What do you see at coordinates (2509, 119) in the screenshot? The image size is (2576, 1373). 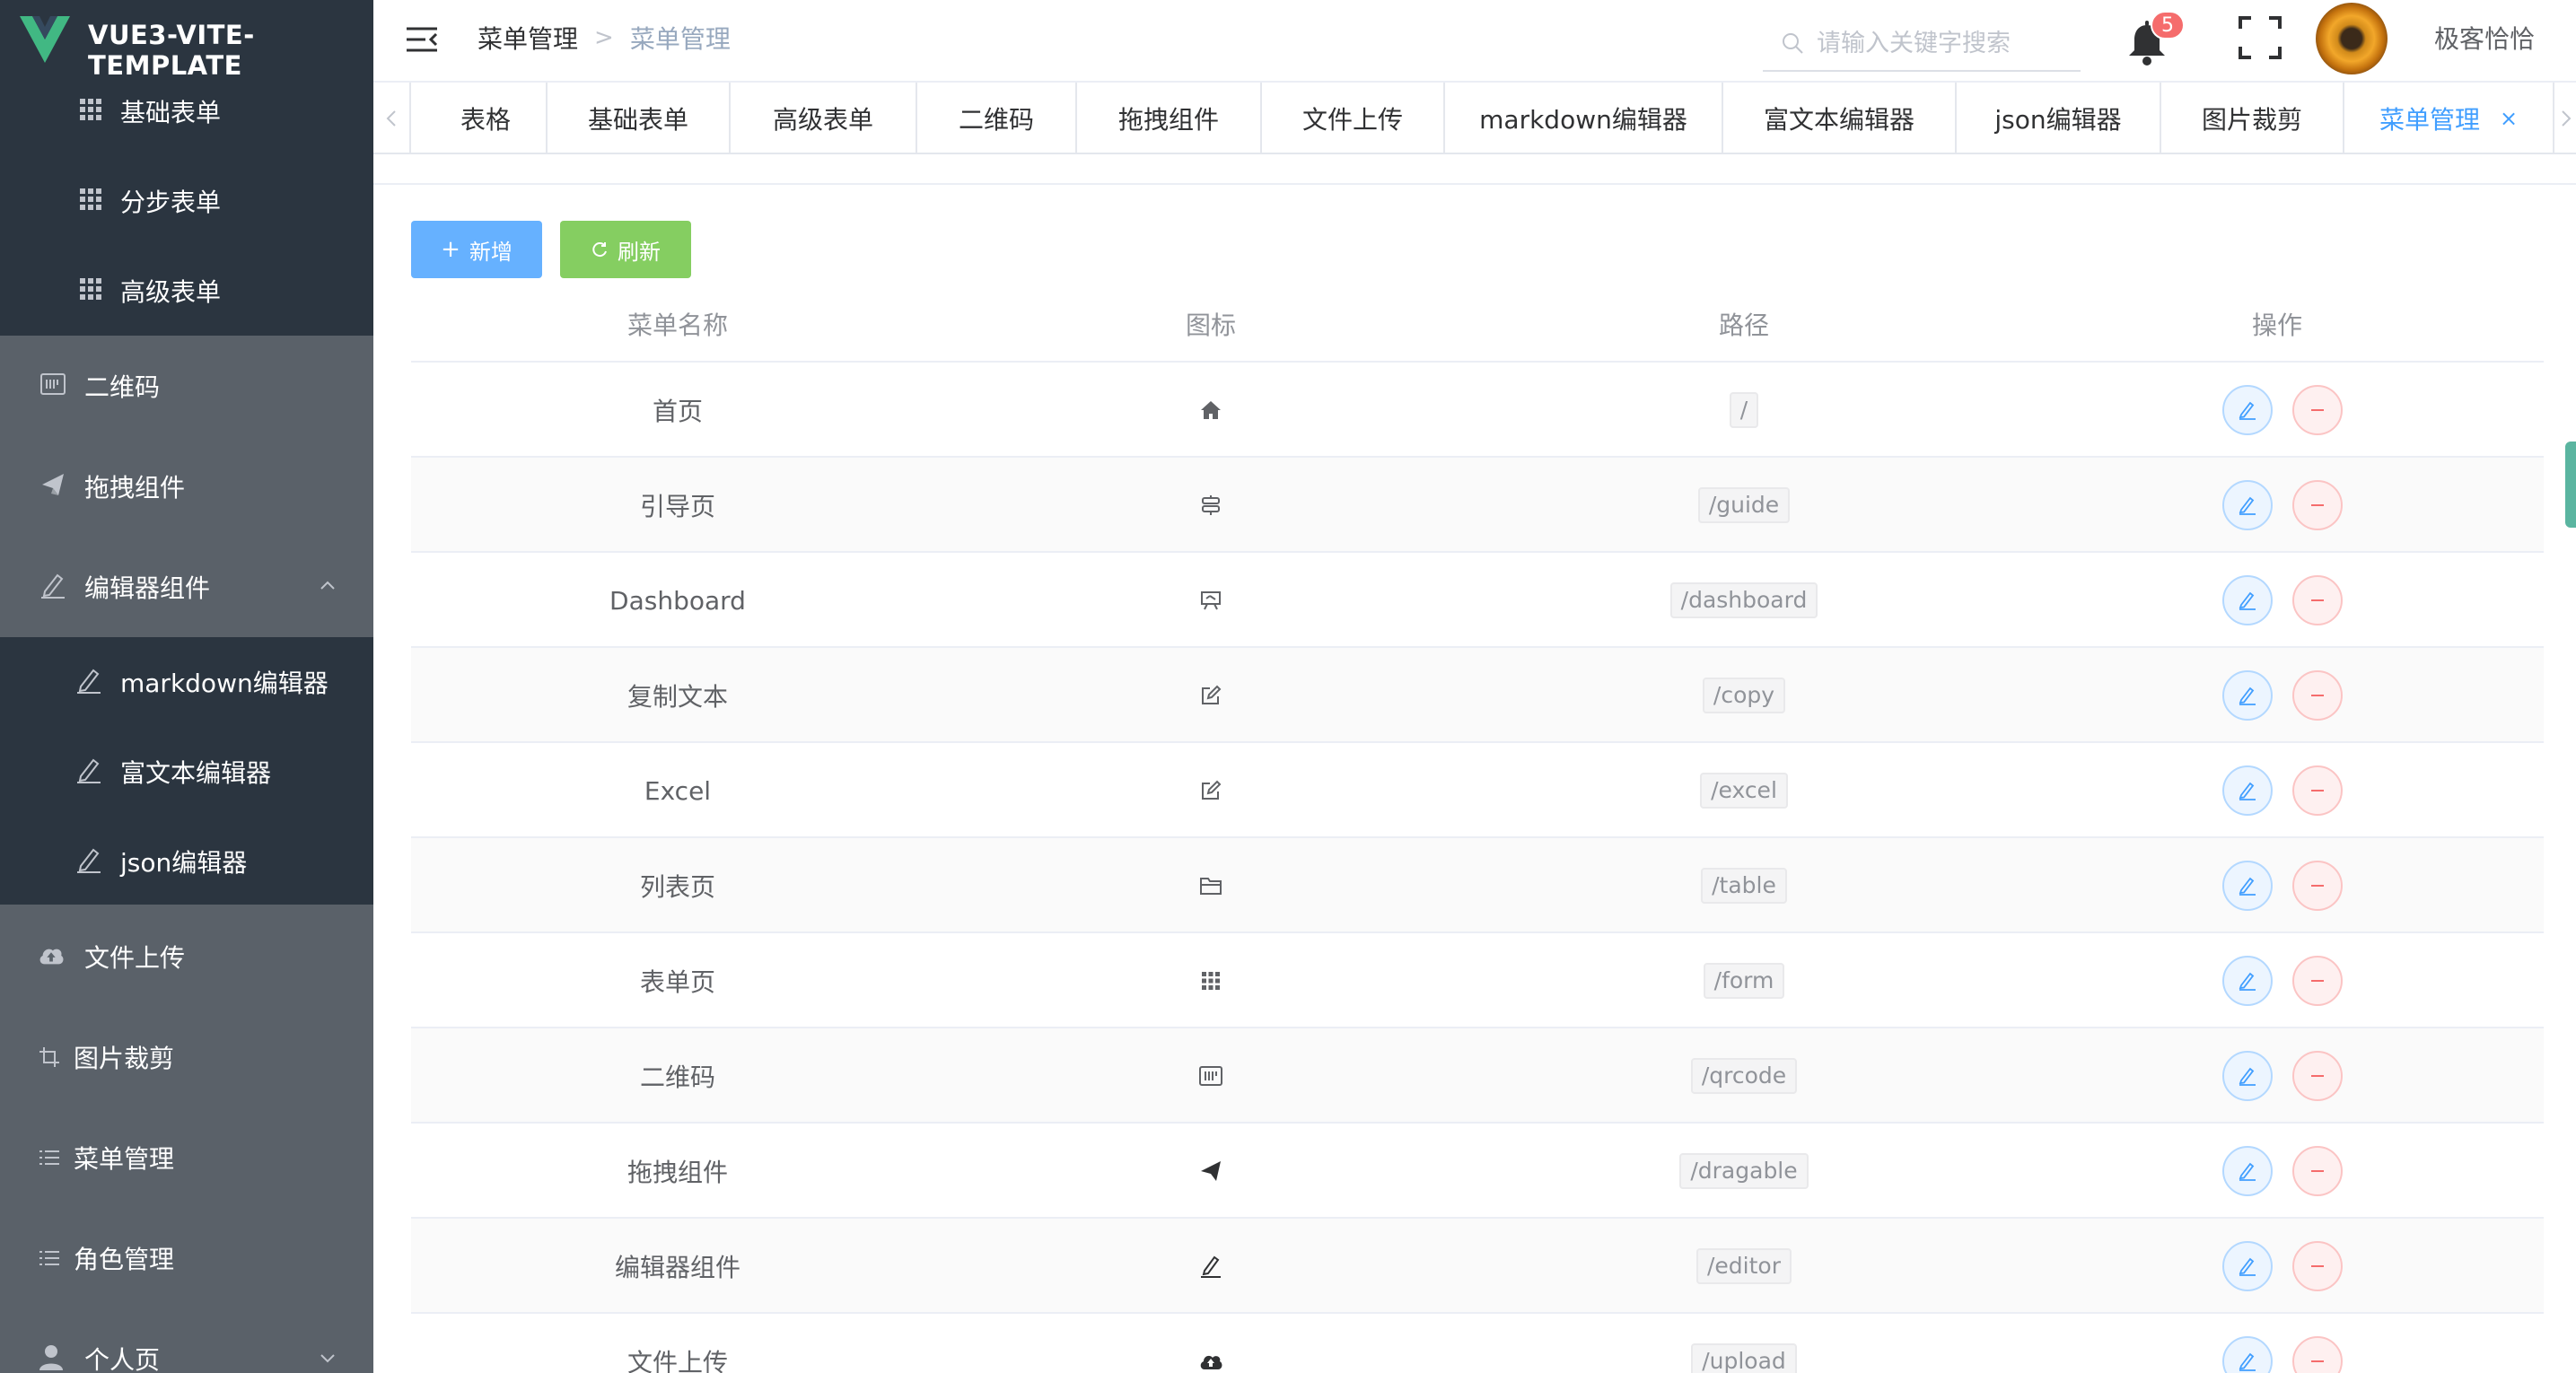 I see `close-icon: ×` at bounding box center [2509, 119].